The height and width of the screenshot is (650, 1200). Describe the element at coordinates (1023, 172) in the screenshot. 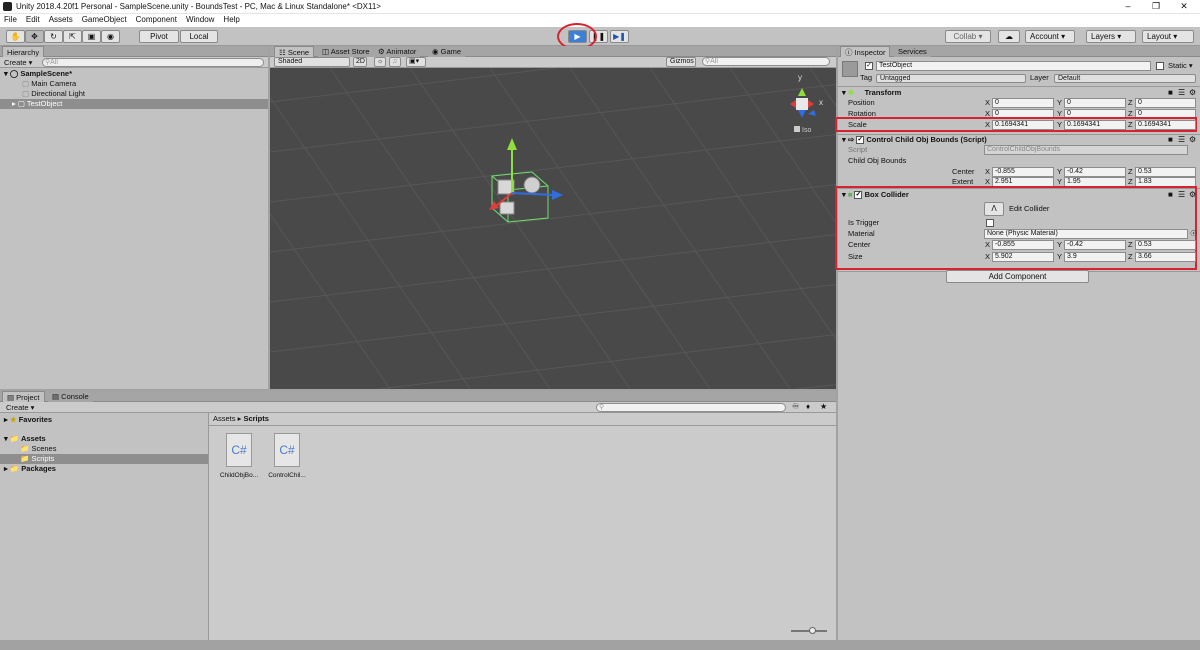

I see `bounds-center-x-field: -0.855` at that location.